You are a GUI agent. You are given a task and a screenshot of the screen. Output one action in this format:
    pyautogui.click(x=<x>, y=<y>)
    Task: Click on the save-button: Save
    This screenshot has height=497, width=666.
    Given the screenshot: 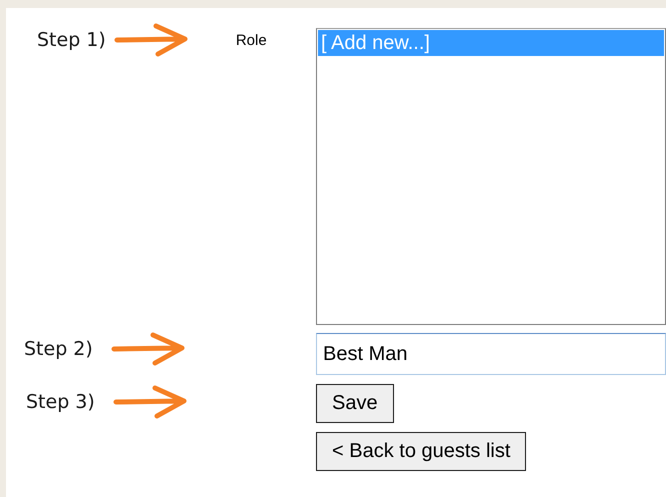 What is the action you would take?
    pyautogui.click(x=355, y=403)
    